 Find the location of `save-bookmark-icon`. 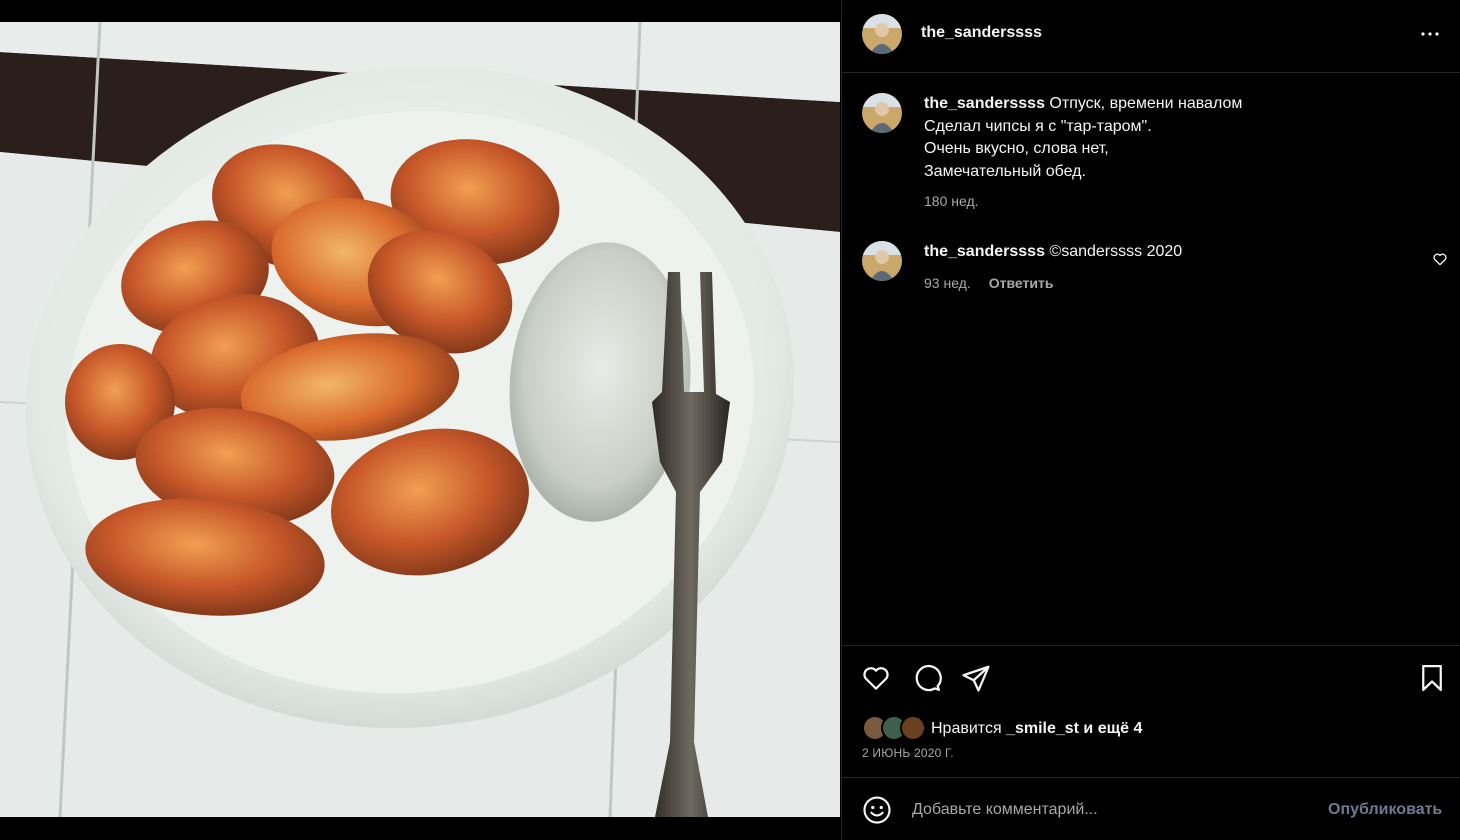

save-bookmark-icon is located at coordinates (1432, 678).